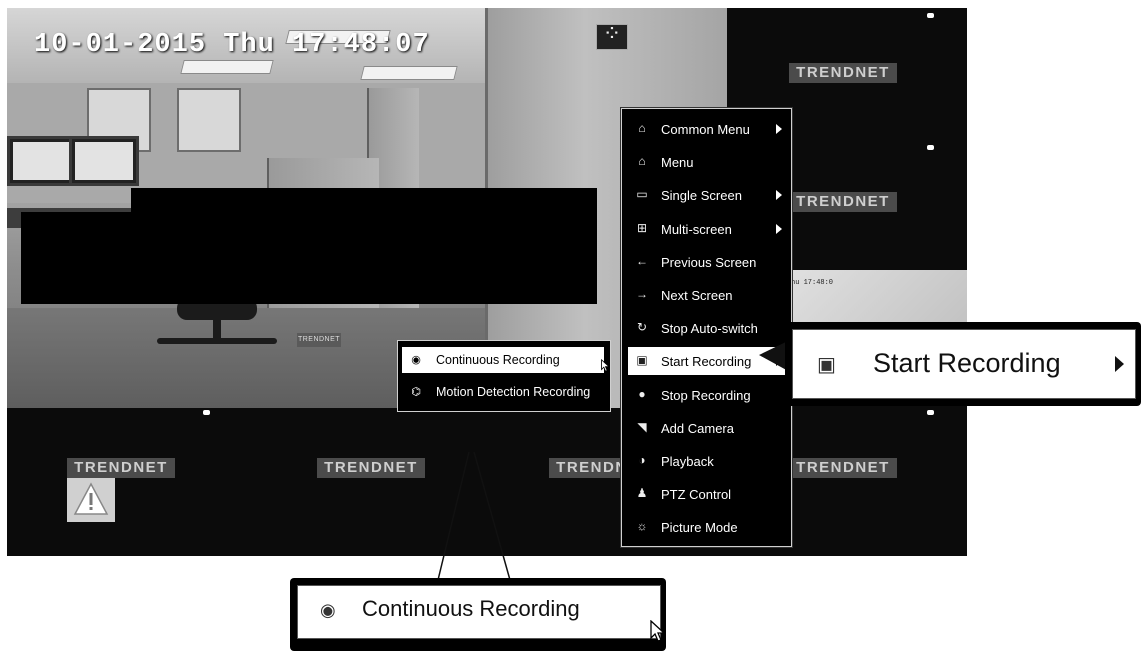 Image resolution: width=1148 pixels, height=651 pixels. I want to click on arrow-right-icon: →, so click(642, 294).